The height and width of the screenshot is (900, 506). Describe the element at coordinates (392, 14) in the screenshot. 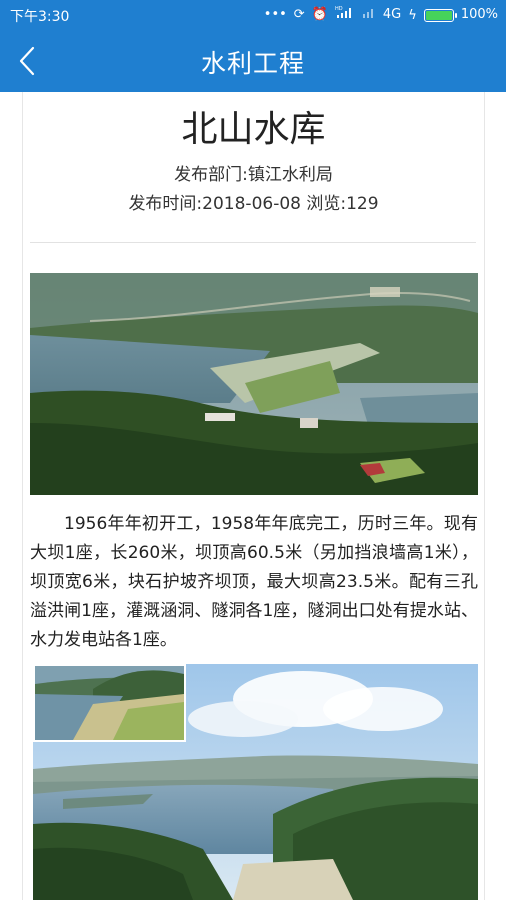

I see `network-type: 4G` at that location.